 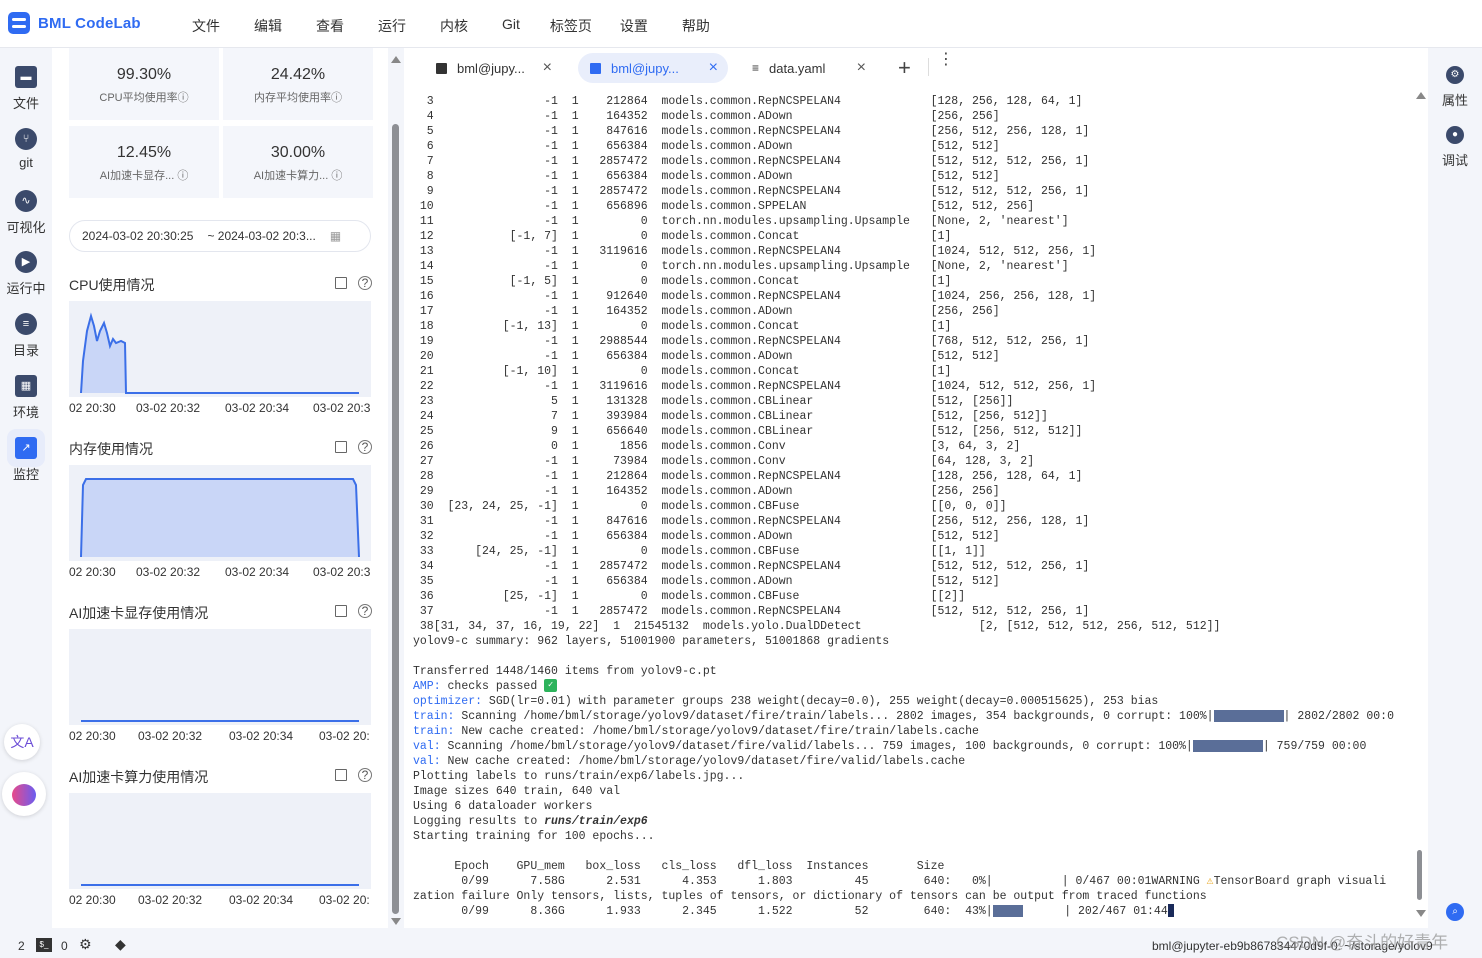 I want to click on menu-help: 帮助, so click(x=696, y=26).